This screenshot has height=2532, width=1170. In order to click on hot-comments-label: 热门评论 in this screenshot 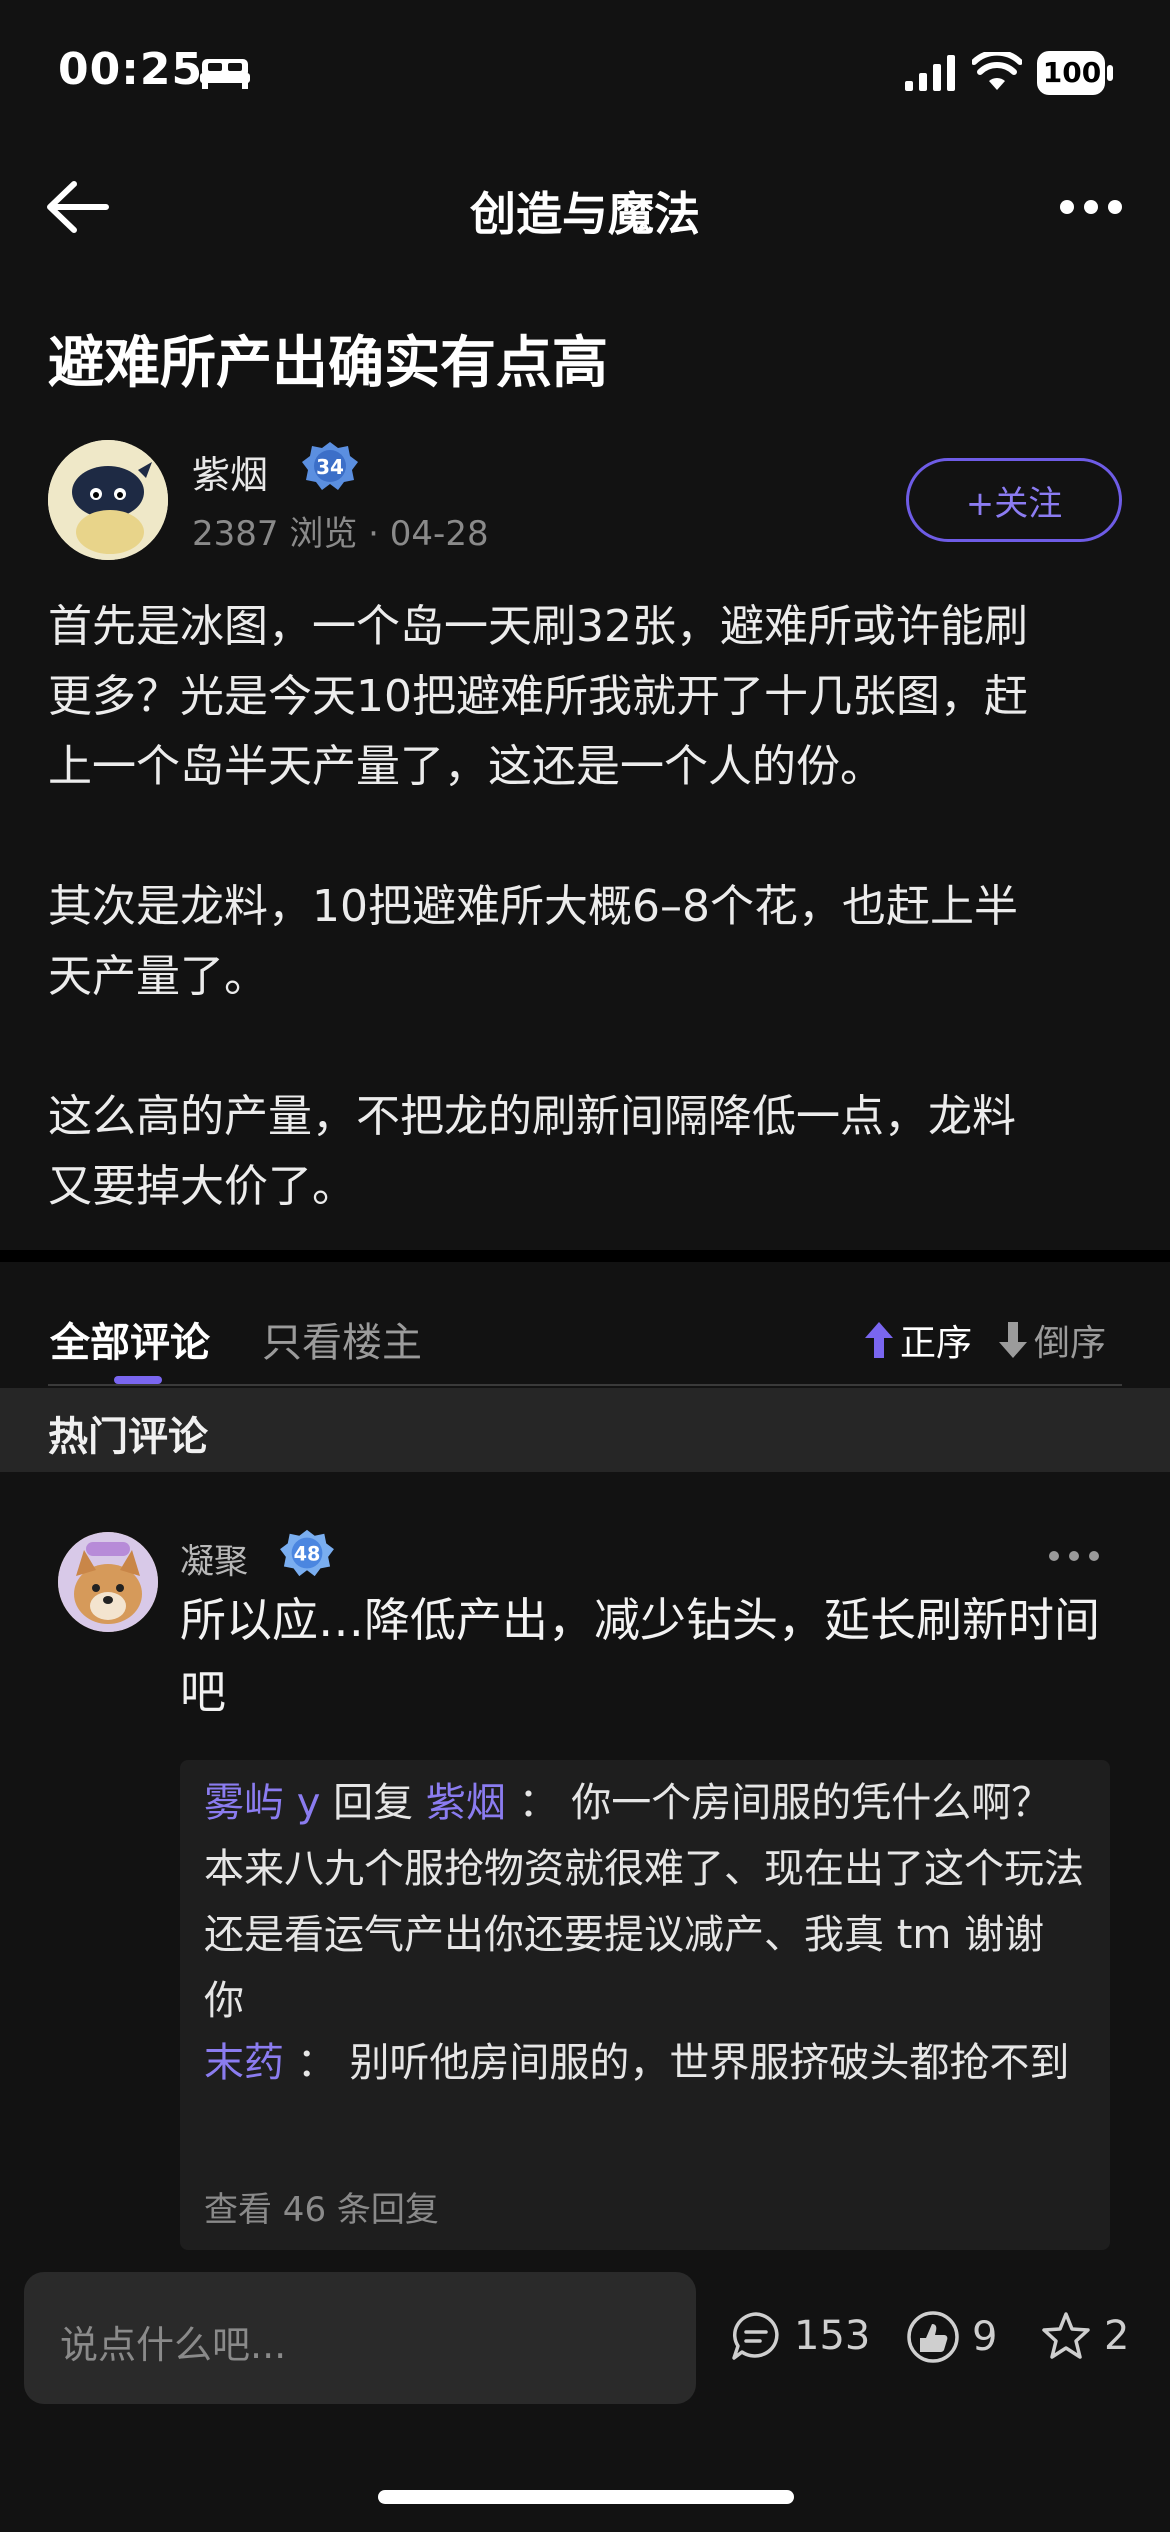, I will do `click(128, 1437)`.